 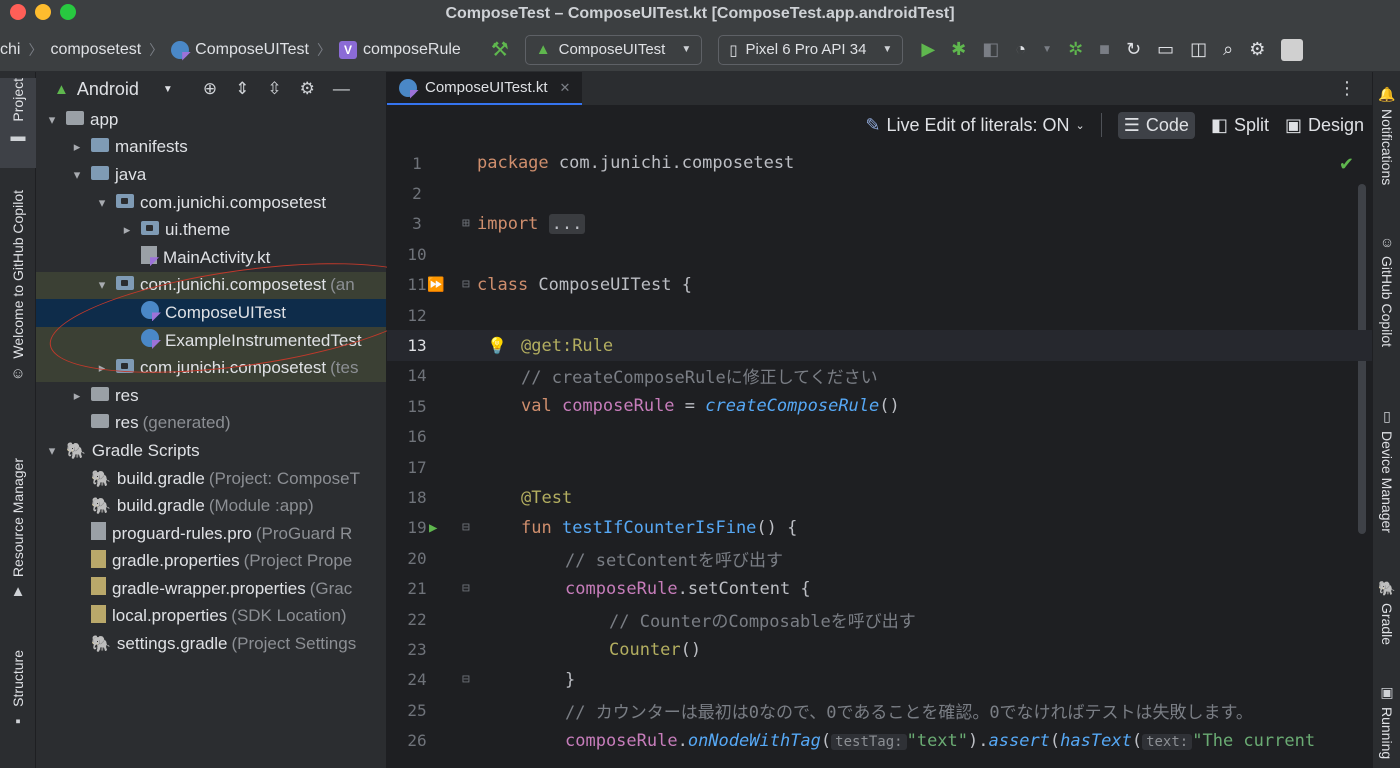 What do you see at coordinates (1324, 125) in the screenshot?
I see `mode-design-button: ▣ Design` at bounding box center [1324, 125].